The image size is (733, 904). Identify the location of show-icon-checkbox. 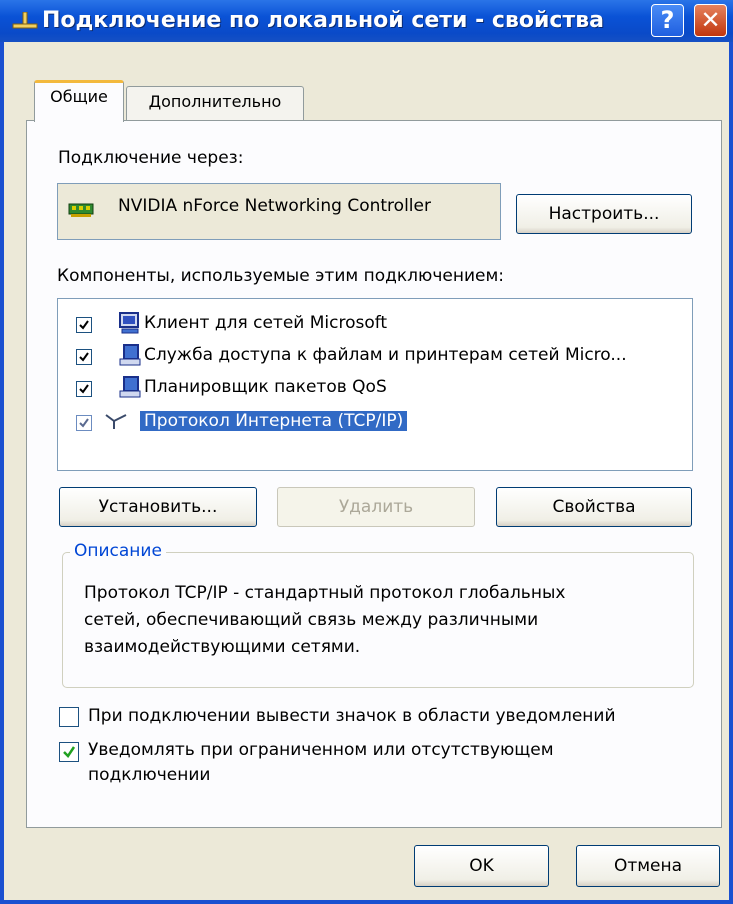
(69, 717).